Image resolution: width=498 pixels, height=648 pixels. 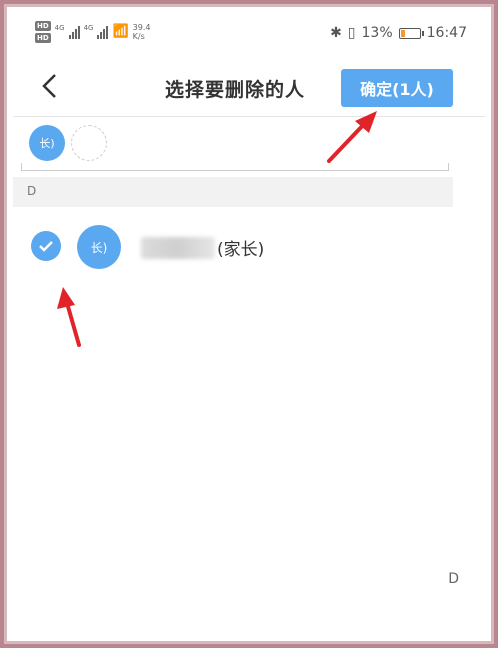 What do you see at coordinates (32, 191) in the screenshot?
I see `section-letter: D` at bounding box center [32, 191].